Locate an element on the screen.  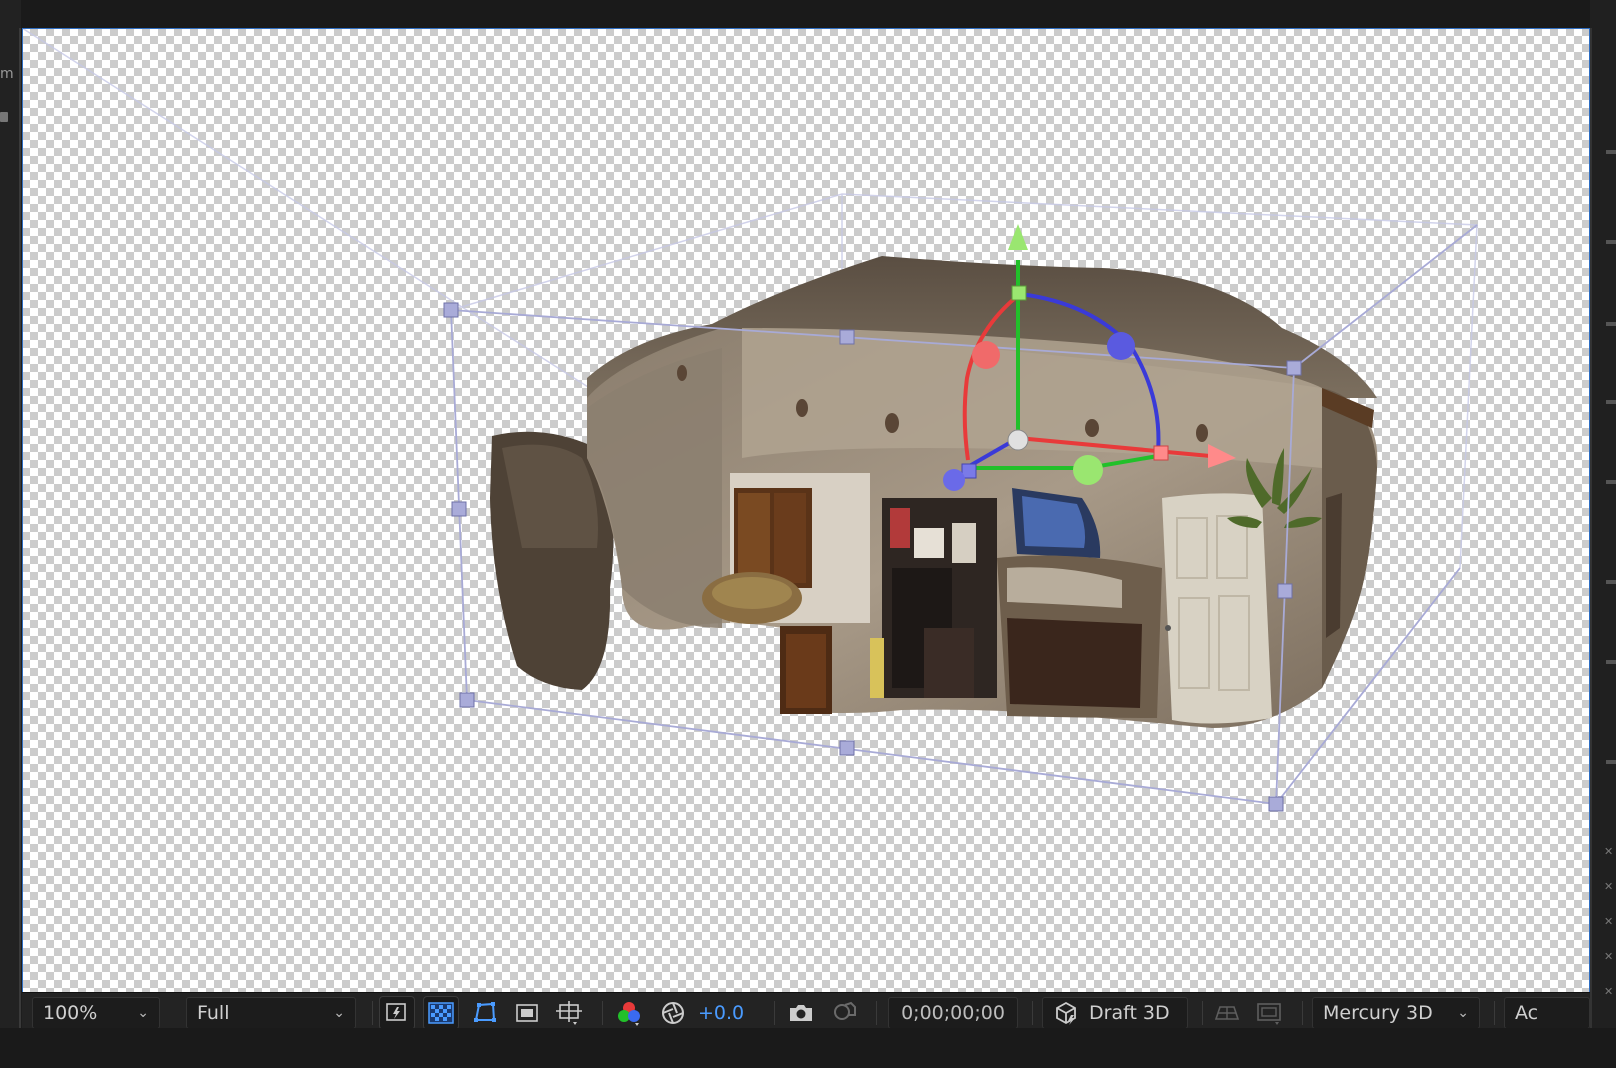
rgb-channels-icon is located at coordinates (629, 1014).